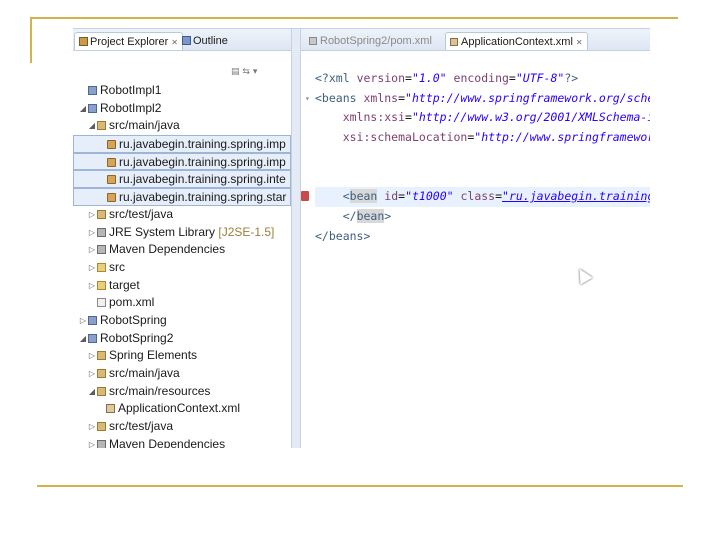 The width and height of the screenshot is (720, 540). What do you see at coordinates (305, 196) in the screenshot?
I see `error-marker-icon` at bounding box center [305, 196].